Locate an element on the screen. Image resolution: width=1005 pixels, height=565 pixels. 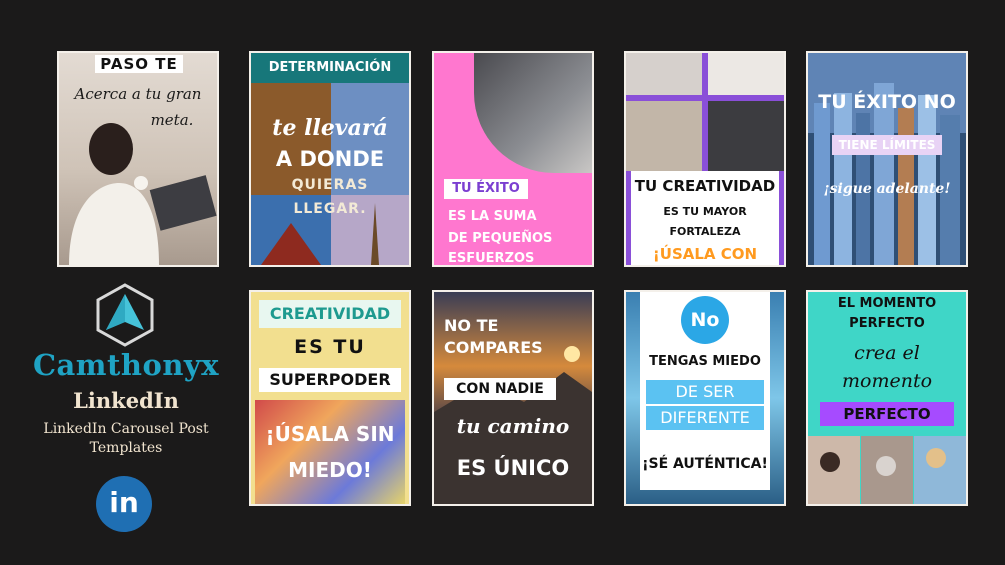
card-line-1: TENGAS MIEDO is located at coordinates (705, 361).